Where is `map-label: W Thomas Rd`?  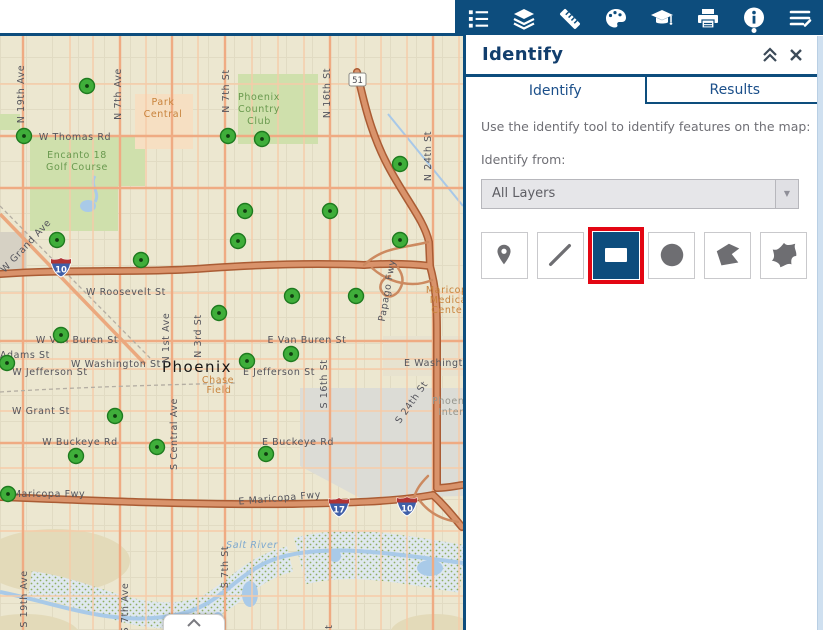 map-label: W Thomas Rd is located at coordinates (75, 137).